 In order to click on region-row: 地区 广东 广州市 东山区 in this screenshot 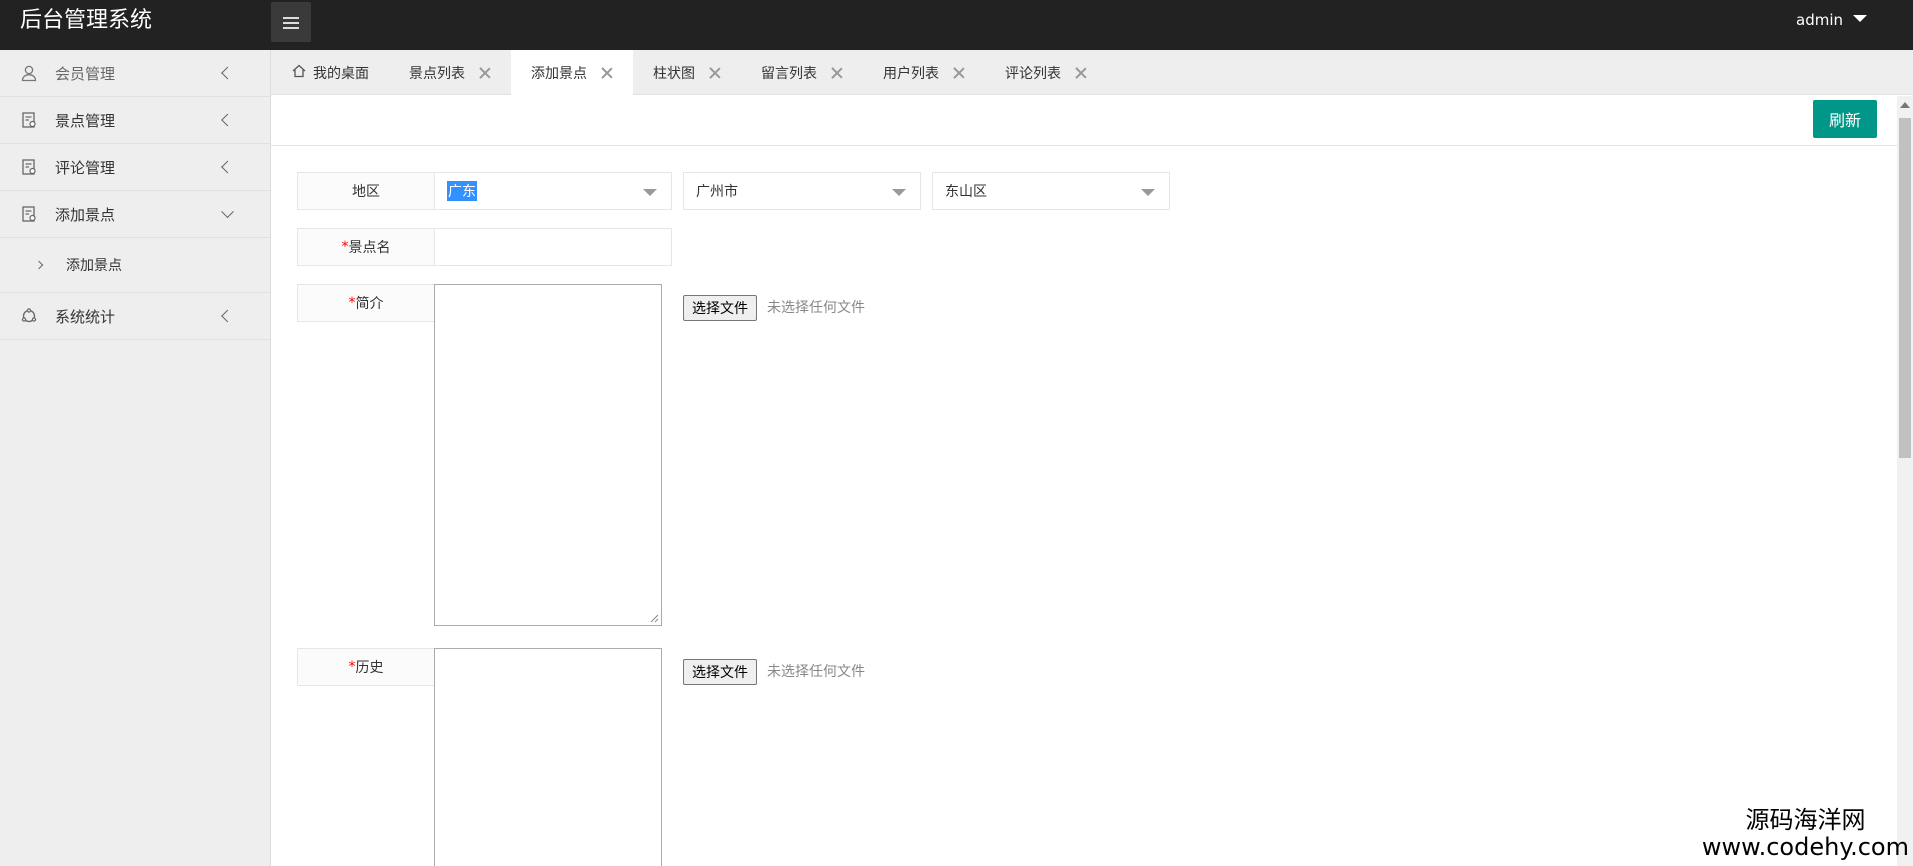, I will do `click(733, 191)`.